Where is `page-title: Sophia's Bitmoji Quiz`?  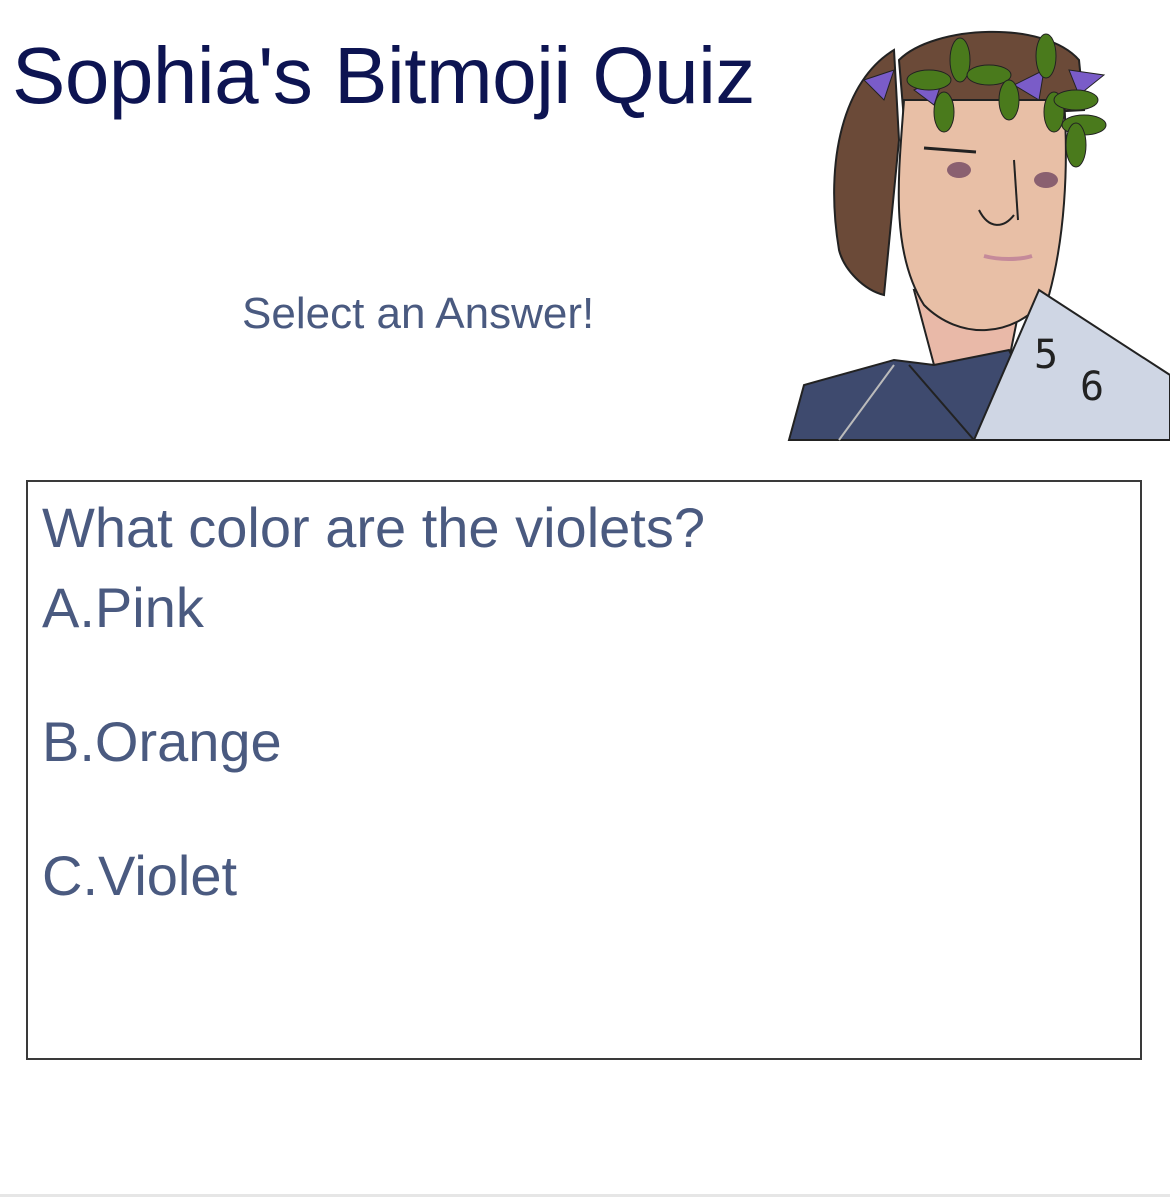
page-title: Sophia's Bitmoji Quiz is located at coordinates (383, 75).